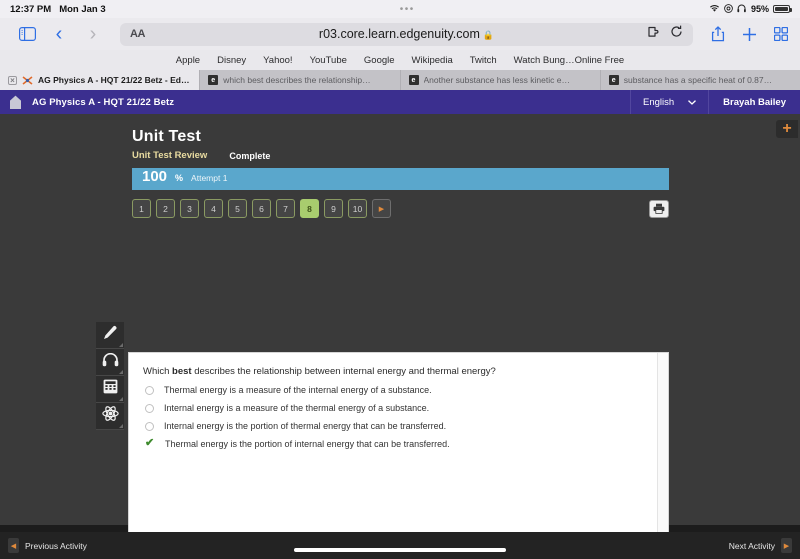 The image size is (800, 559). I want to click on extension-icon, so click(654, 34).